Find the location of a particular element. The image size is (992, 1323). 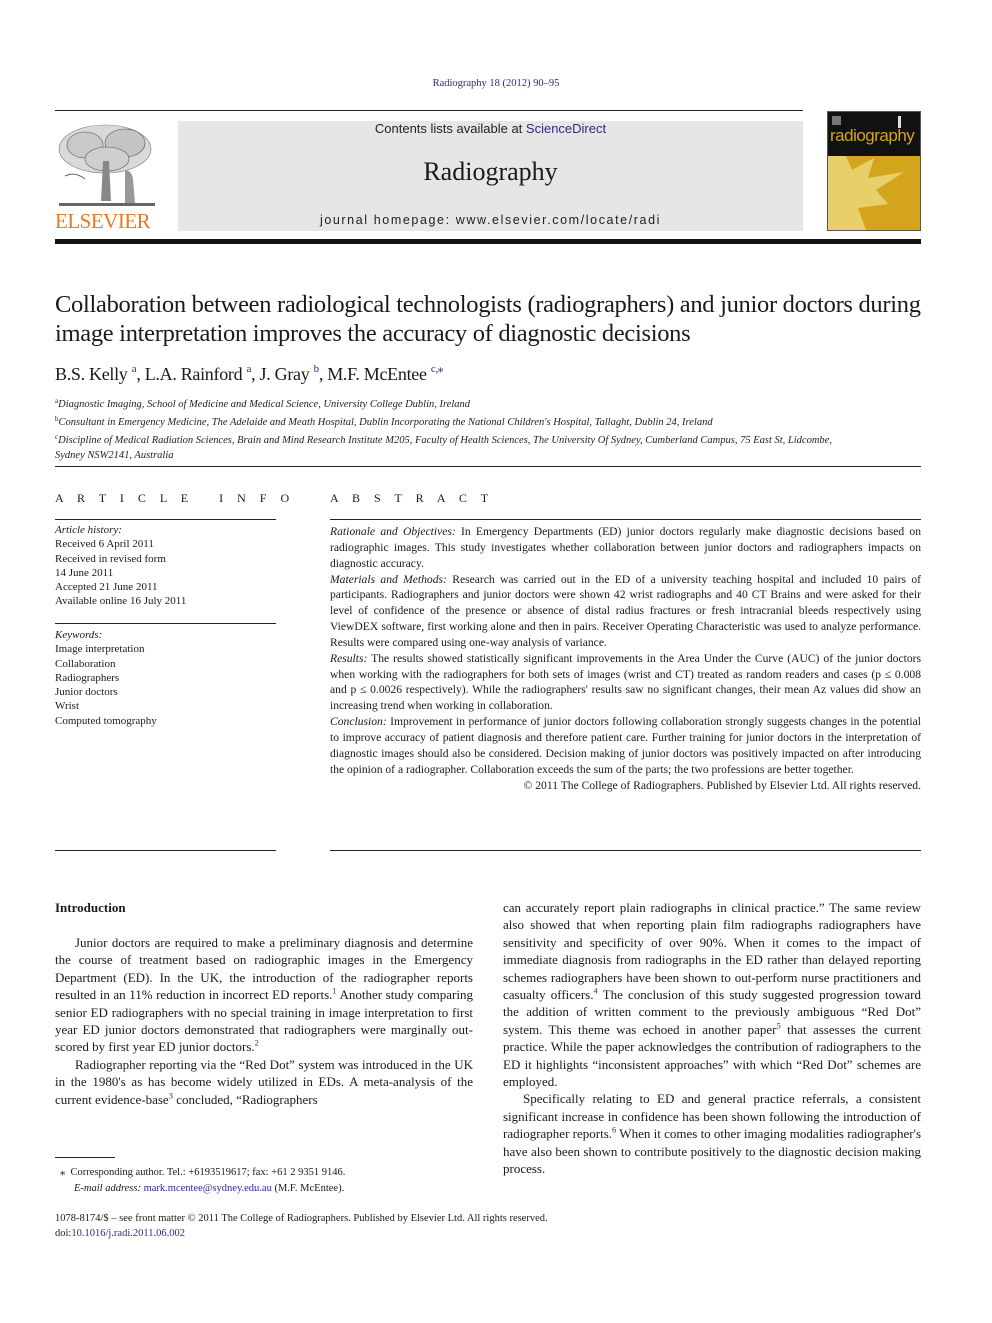

abstract-bottom-rule is located at coordinates (625, 850).